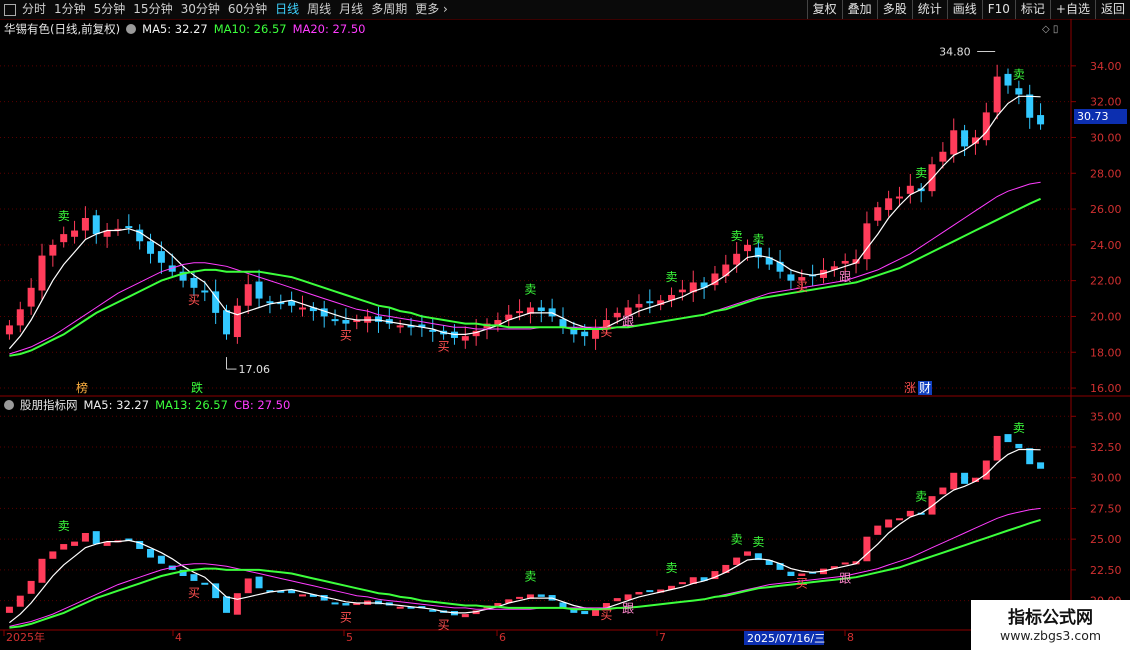  Describe the element at coordinates (894, 9) in the screenshot. I see `toolbar-button-2: 多股` at that location.